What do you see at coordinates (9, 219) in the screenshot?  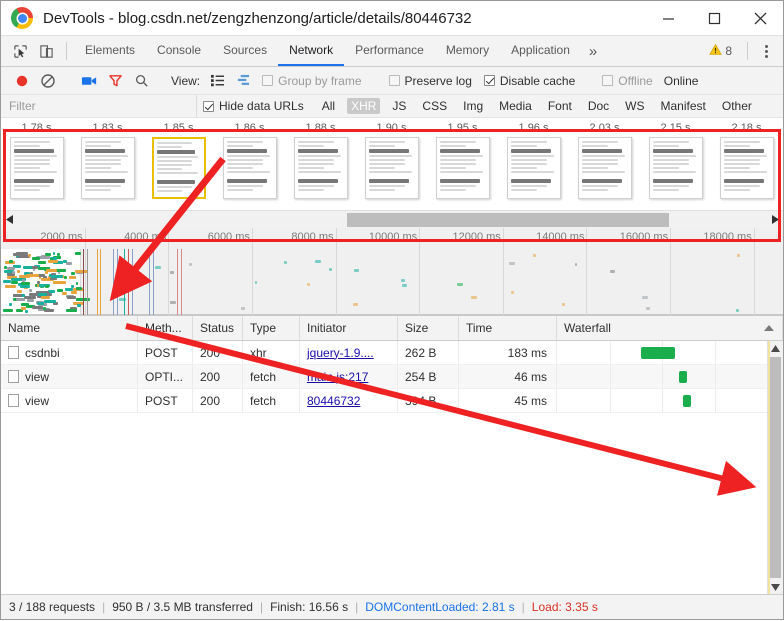 I see `scroll-left-arrow-icon` at bounding box center [9, 219].